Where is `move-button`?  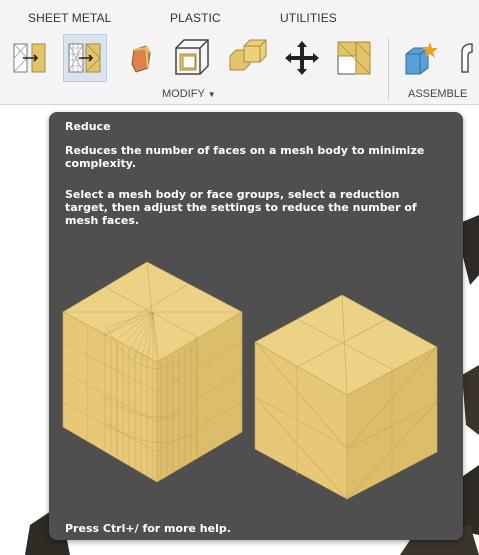 move-button is located at coordinates (302, 58).